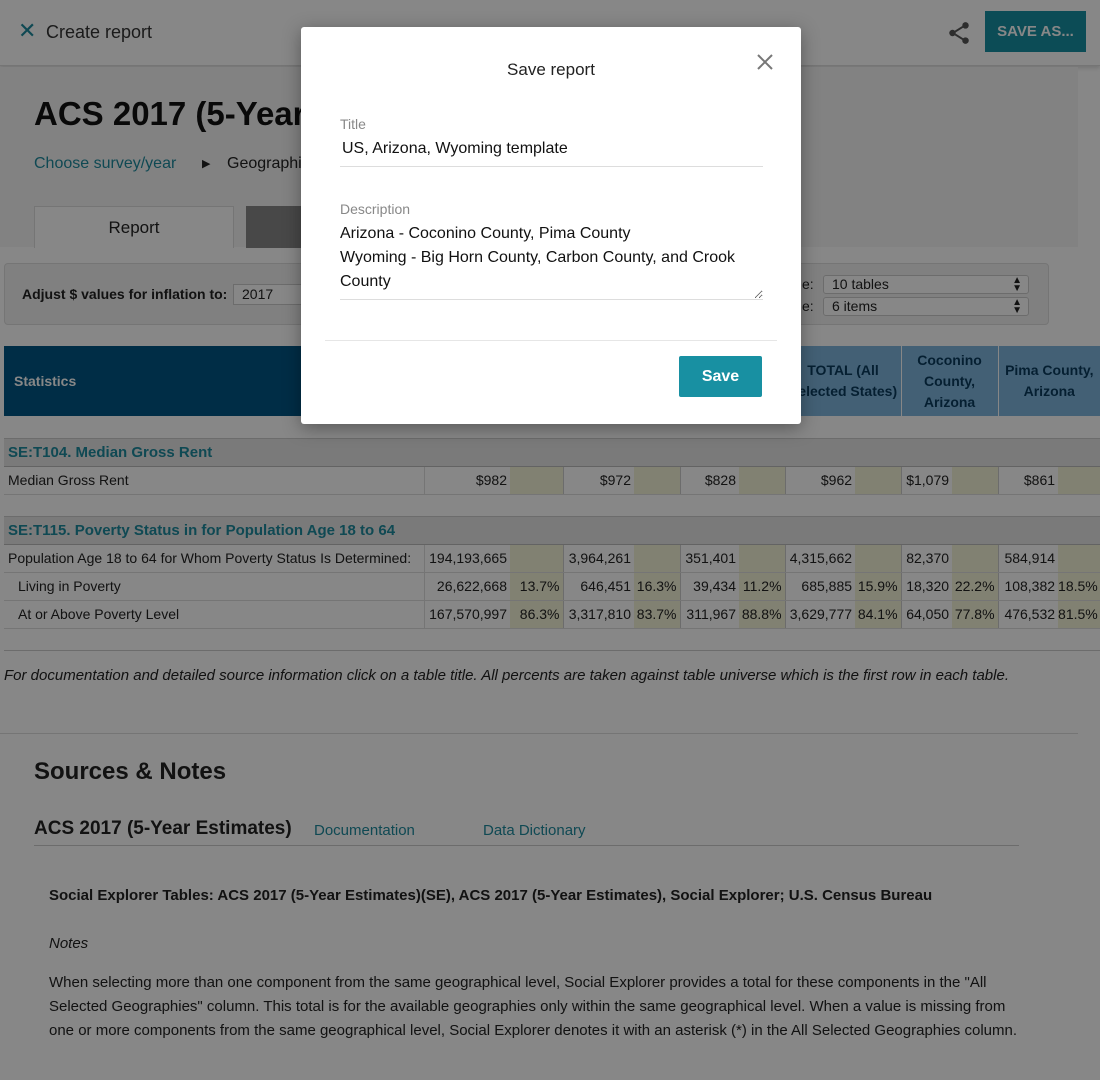  I want to click on dialog-title: Save report, so click(551, 69).